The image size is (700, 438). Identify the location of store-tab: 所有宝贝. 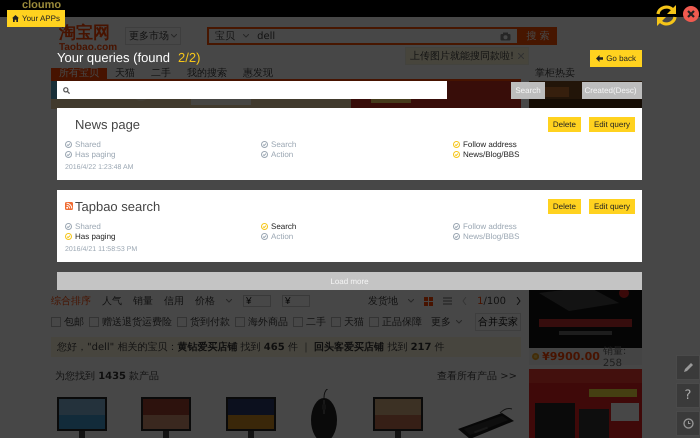
(79, 73).